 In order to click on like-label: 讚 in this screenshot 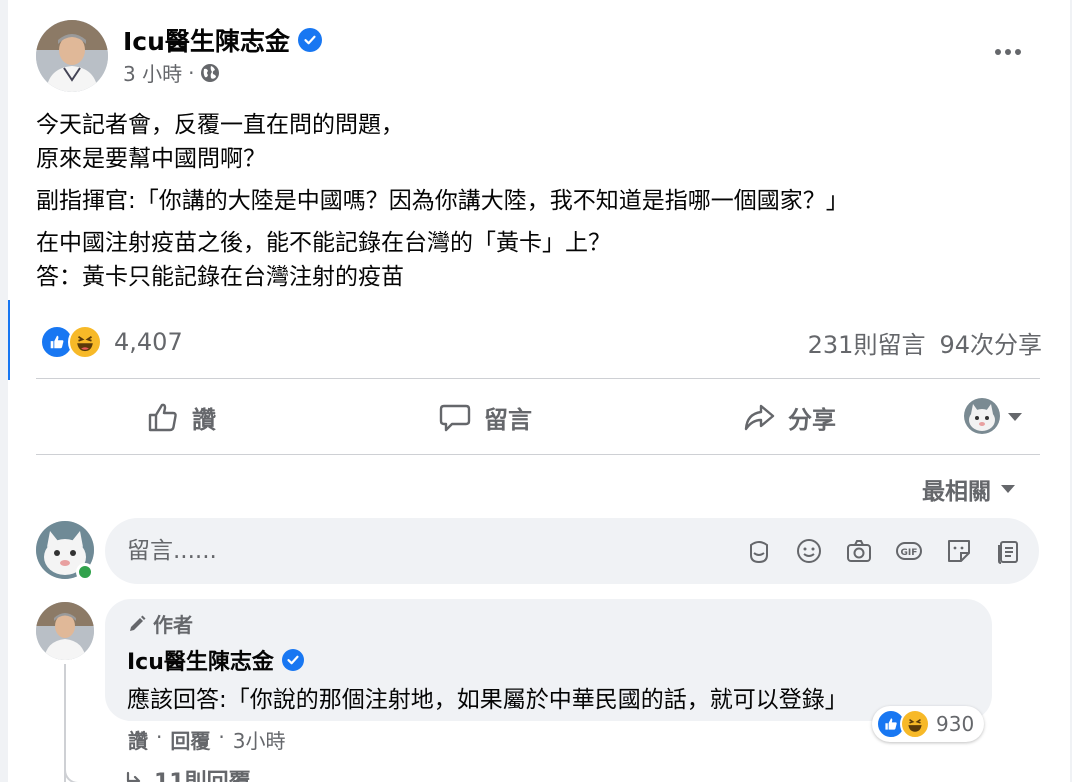, I will do `click(204, 419)`.